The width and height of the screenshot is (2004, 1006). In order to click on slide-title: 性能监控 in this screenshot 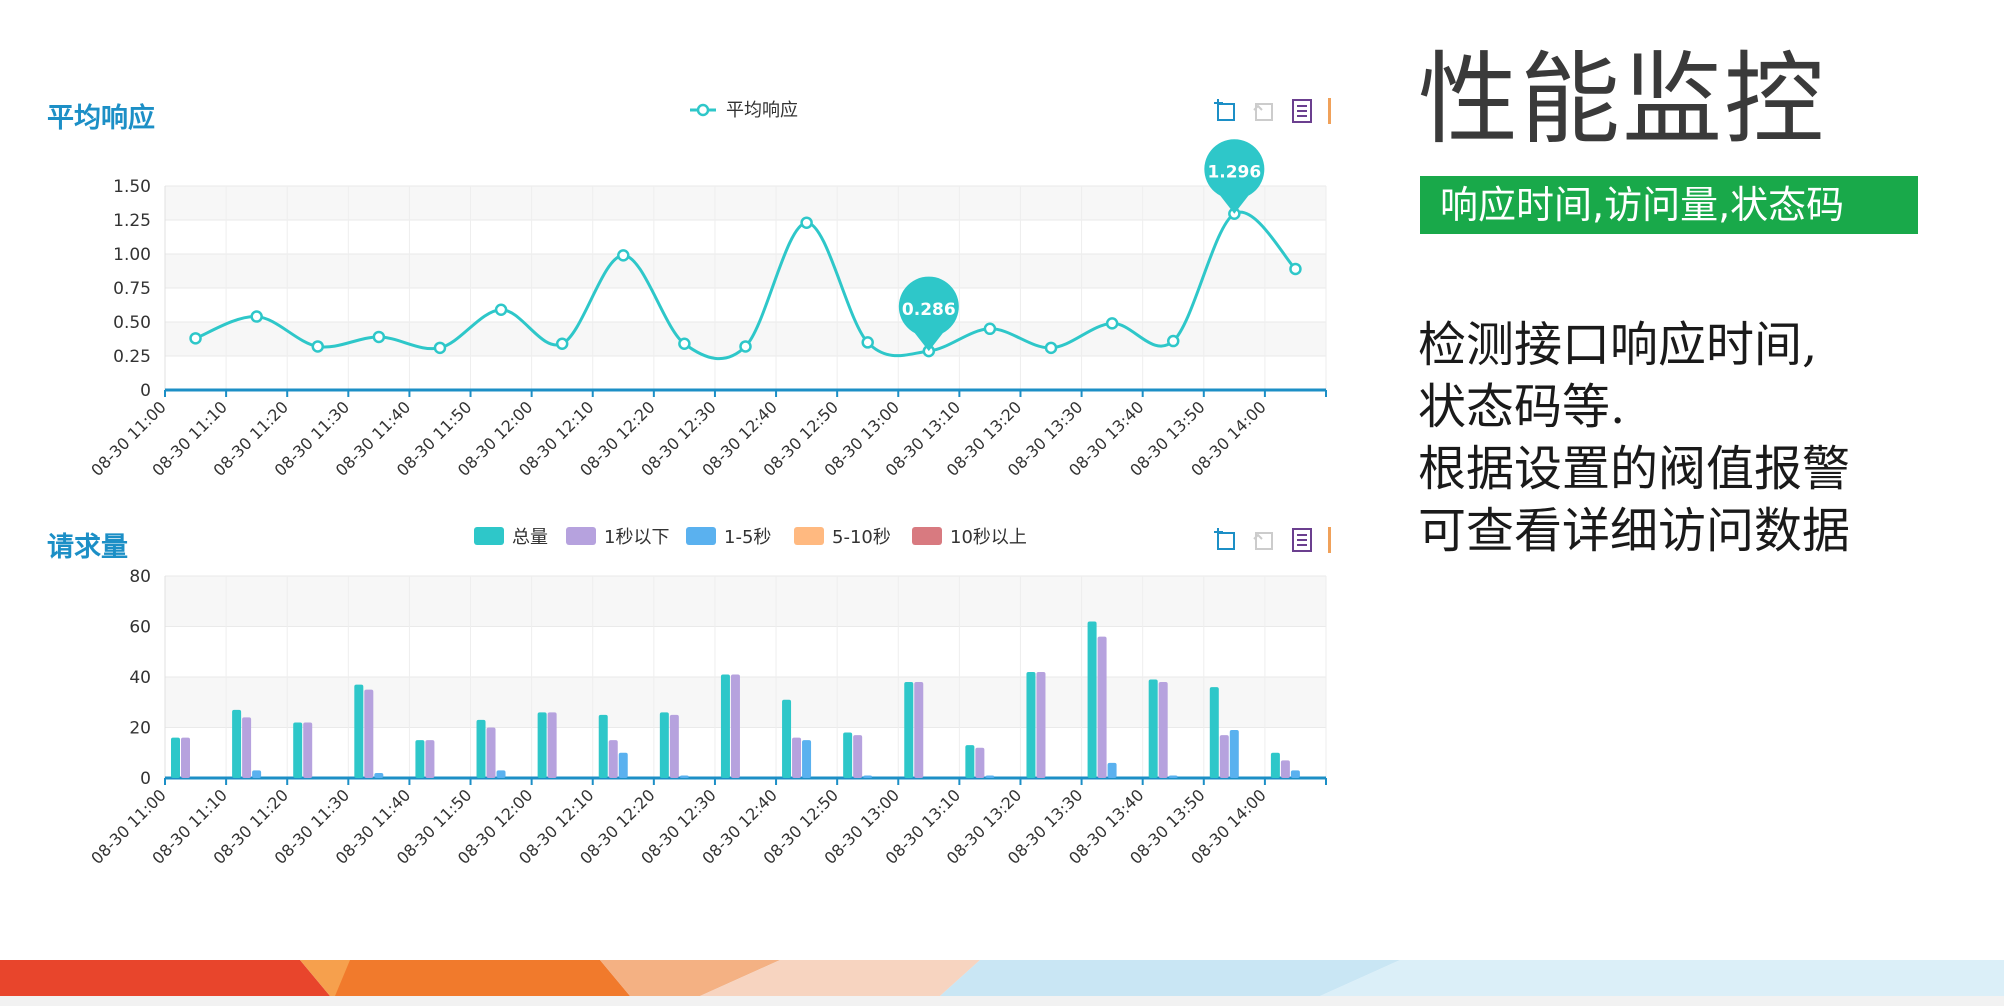, I will do `click(1622, 99)`.